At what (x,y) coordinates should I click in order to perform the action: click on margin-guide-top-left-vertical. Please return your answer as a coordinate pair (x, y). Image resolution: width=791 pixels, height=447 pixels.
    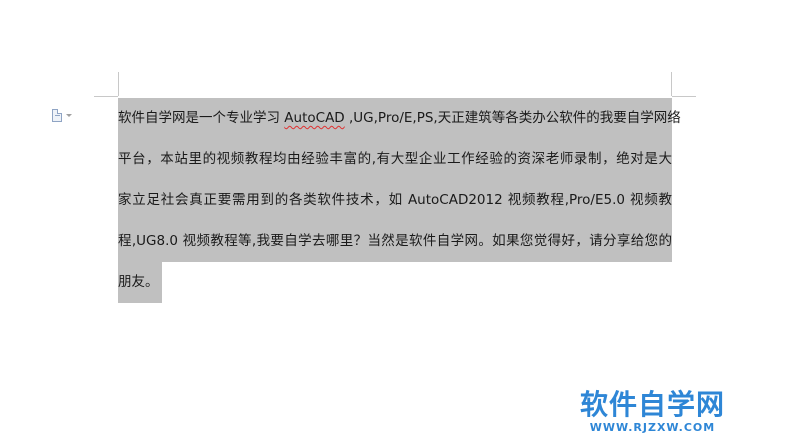
    Looking at the image, I should click on (118, 84).